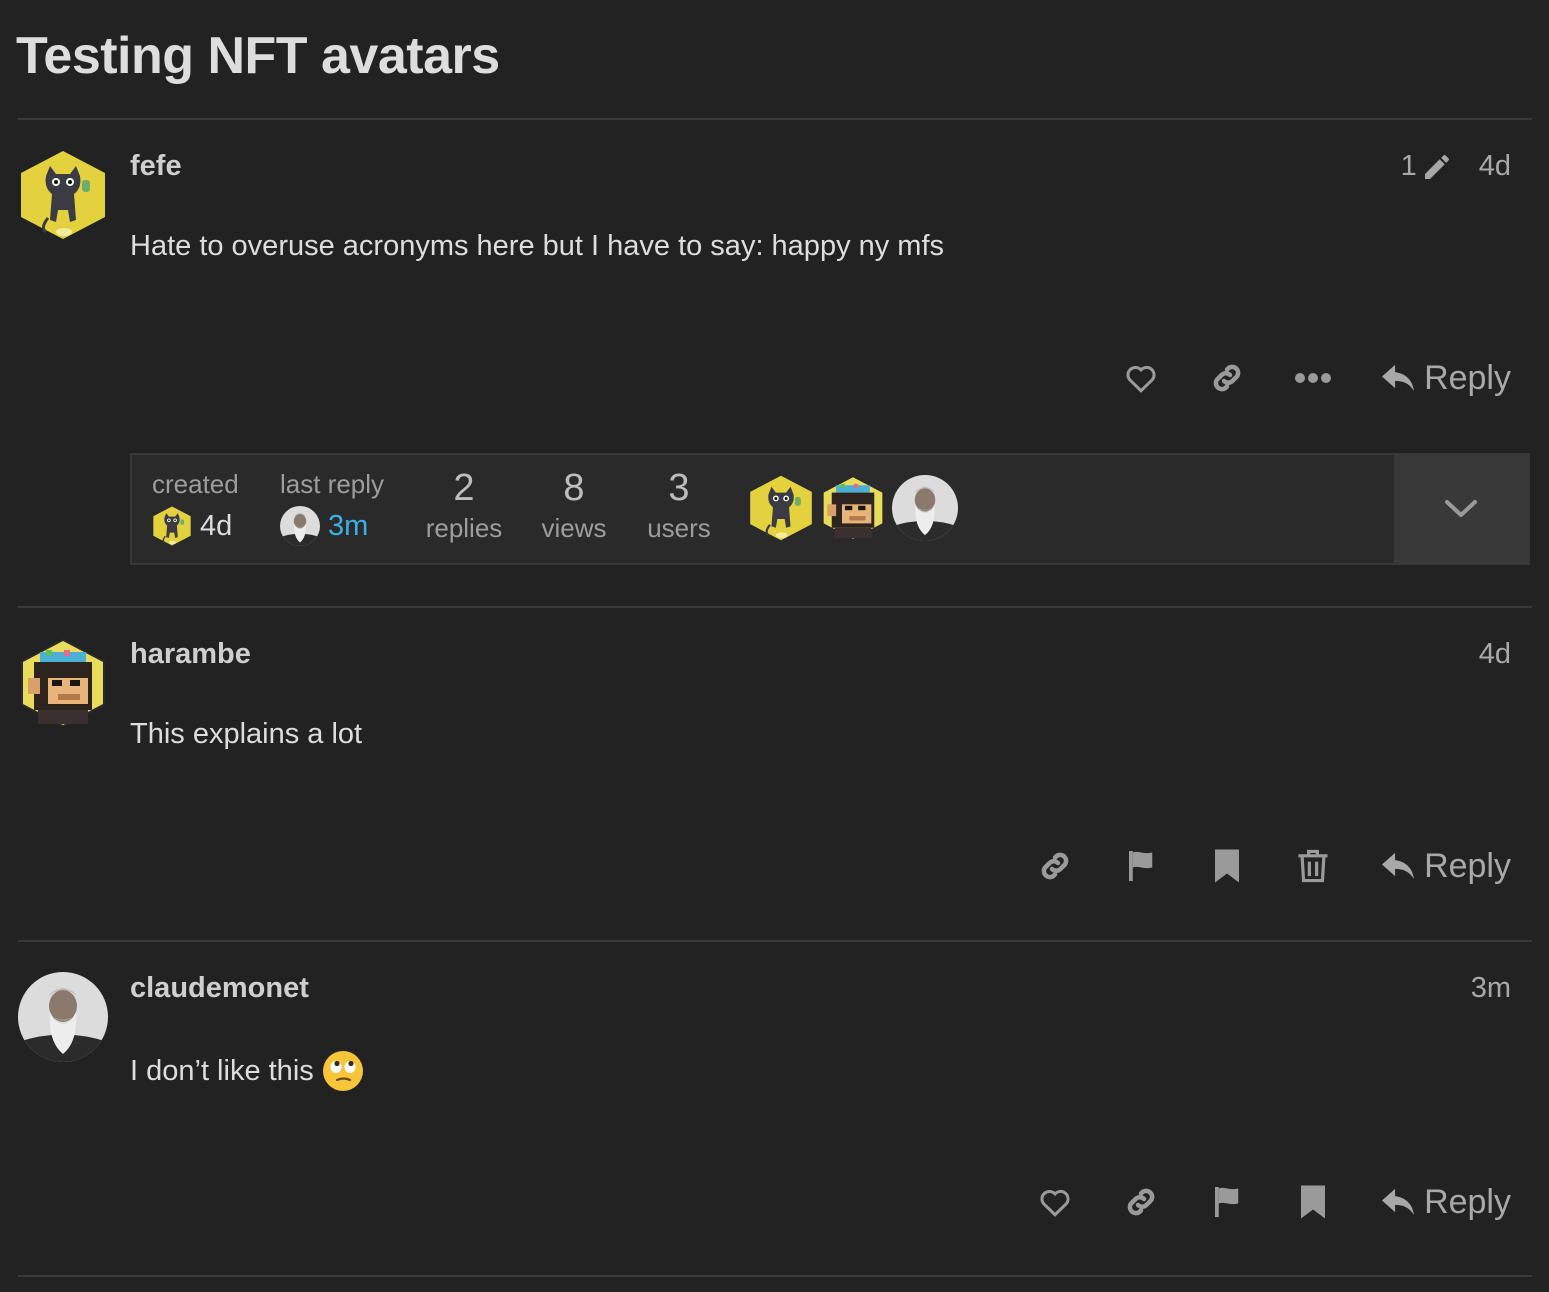 This screenshot has height=1292, width=1549. Describe the element at coordinates (222, 1070) in the screenshot. I see `post-body-text: I don’t like this` at that location.